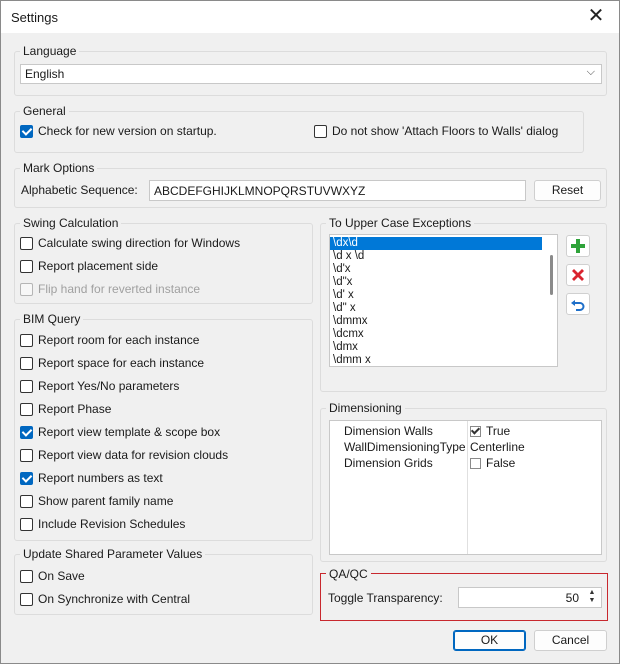 The width and height of the screenshot is (620, 664). What do you see at coordinates (139, 243) in the screenshot?
I see `swing-windows-label: Calculate swing direction for Windows` at bounding box center [139, 243].